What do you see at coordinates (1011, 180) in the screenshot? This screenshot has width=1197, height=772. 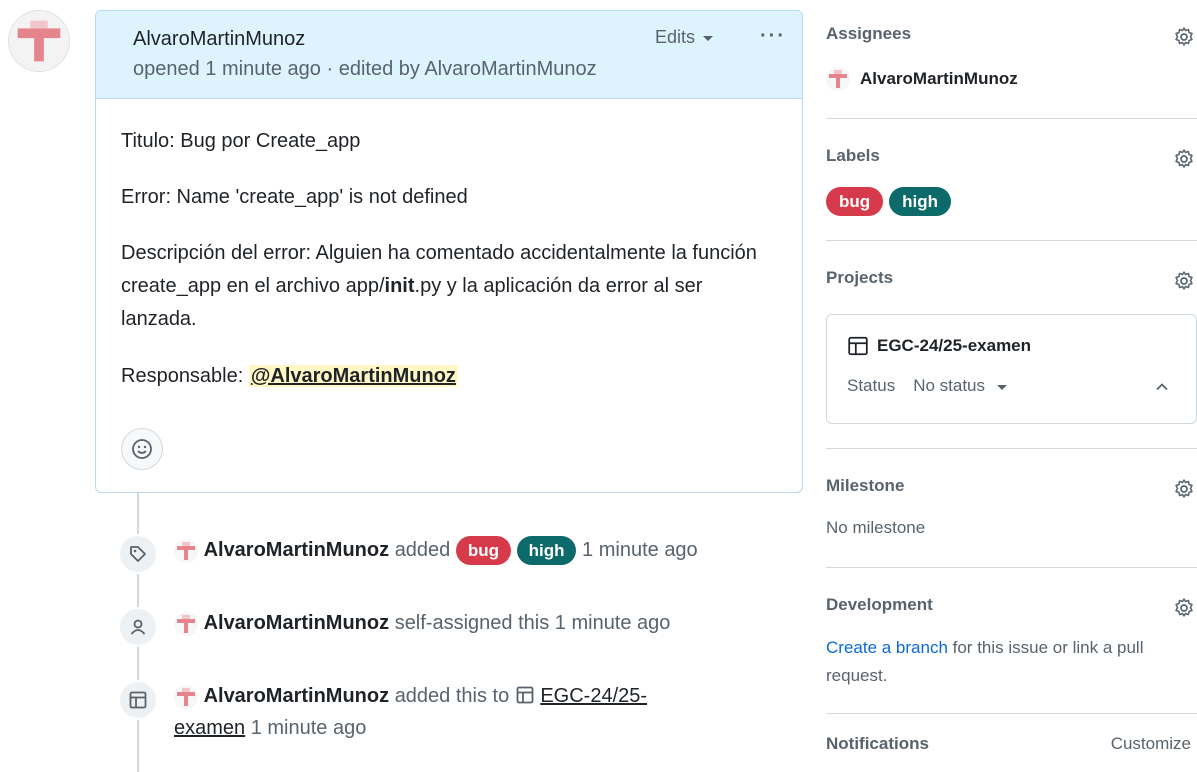 I see `labels-section: Labels bug high` at bounding box center [1011, 180].